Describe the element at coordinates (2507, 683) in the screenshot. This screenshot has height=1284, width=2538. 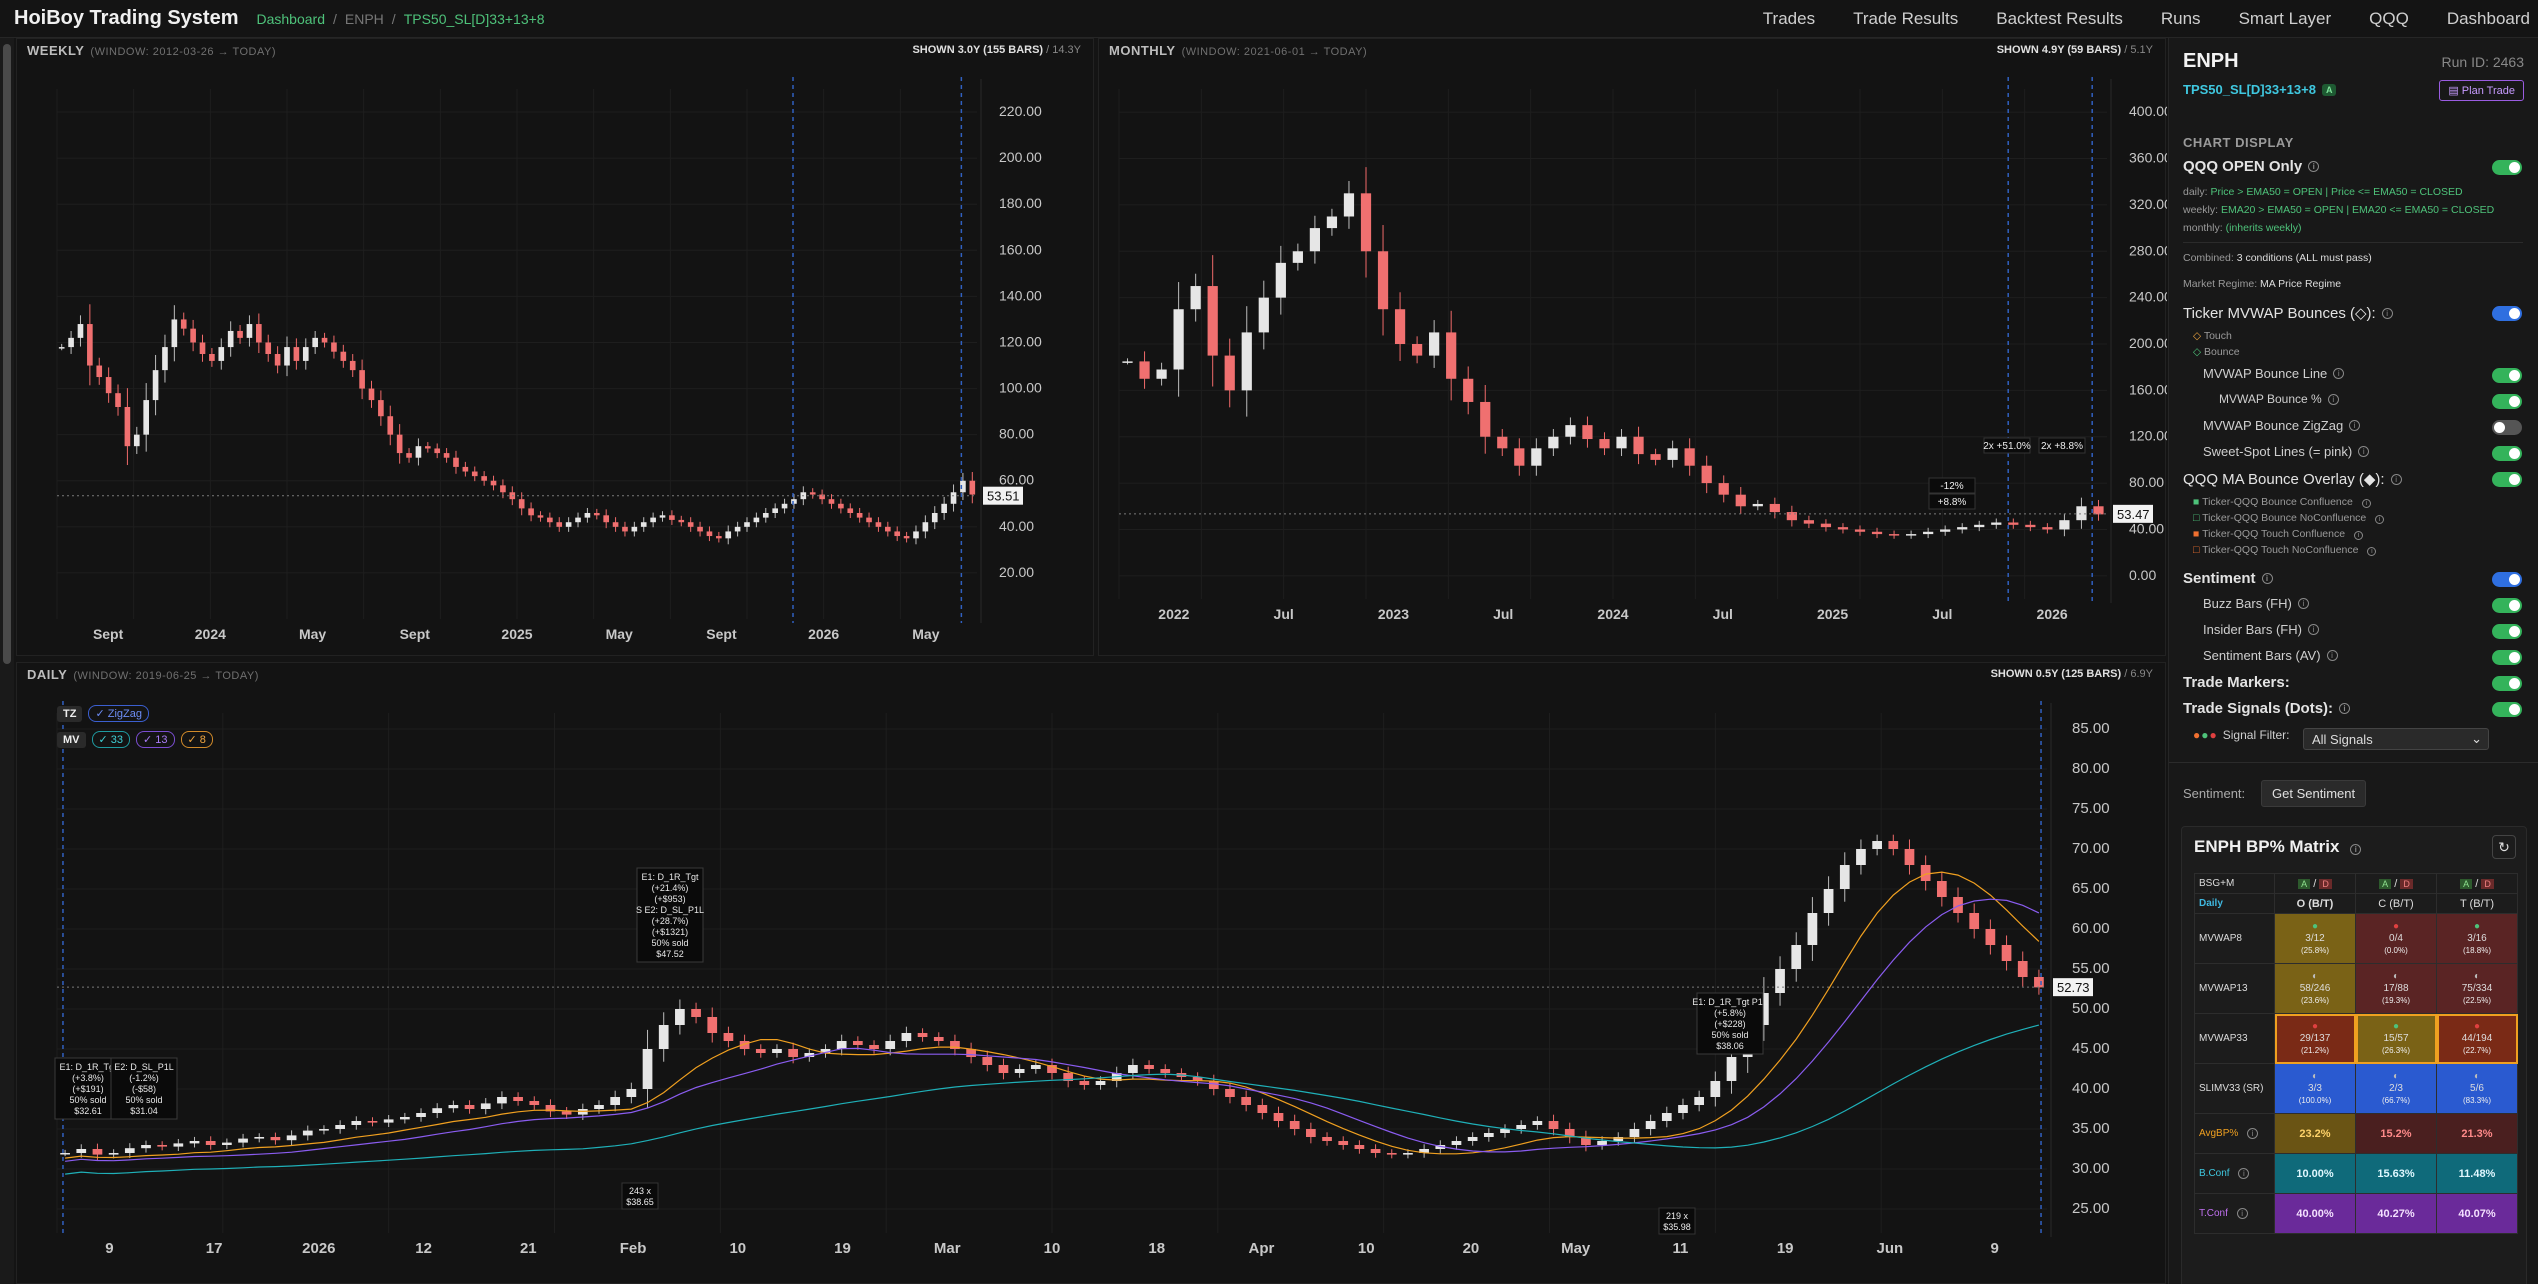
I see `trade-markers-toggle` at that location.